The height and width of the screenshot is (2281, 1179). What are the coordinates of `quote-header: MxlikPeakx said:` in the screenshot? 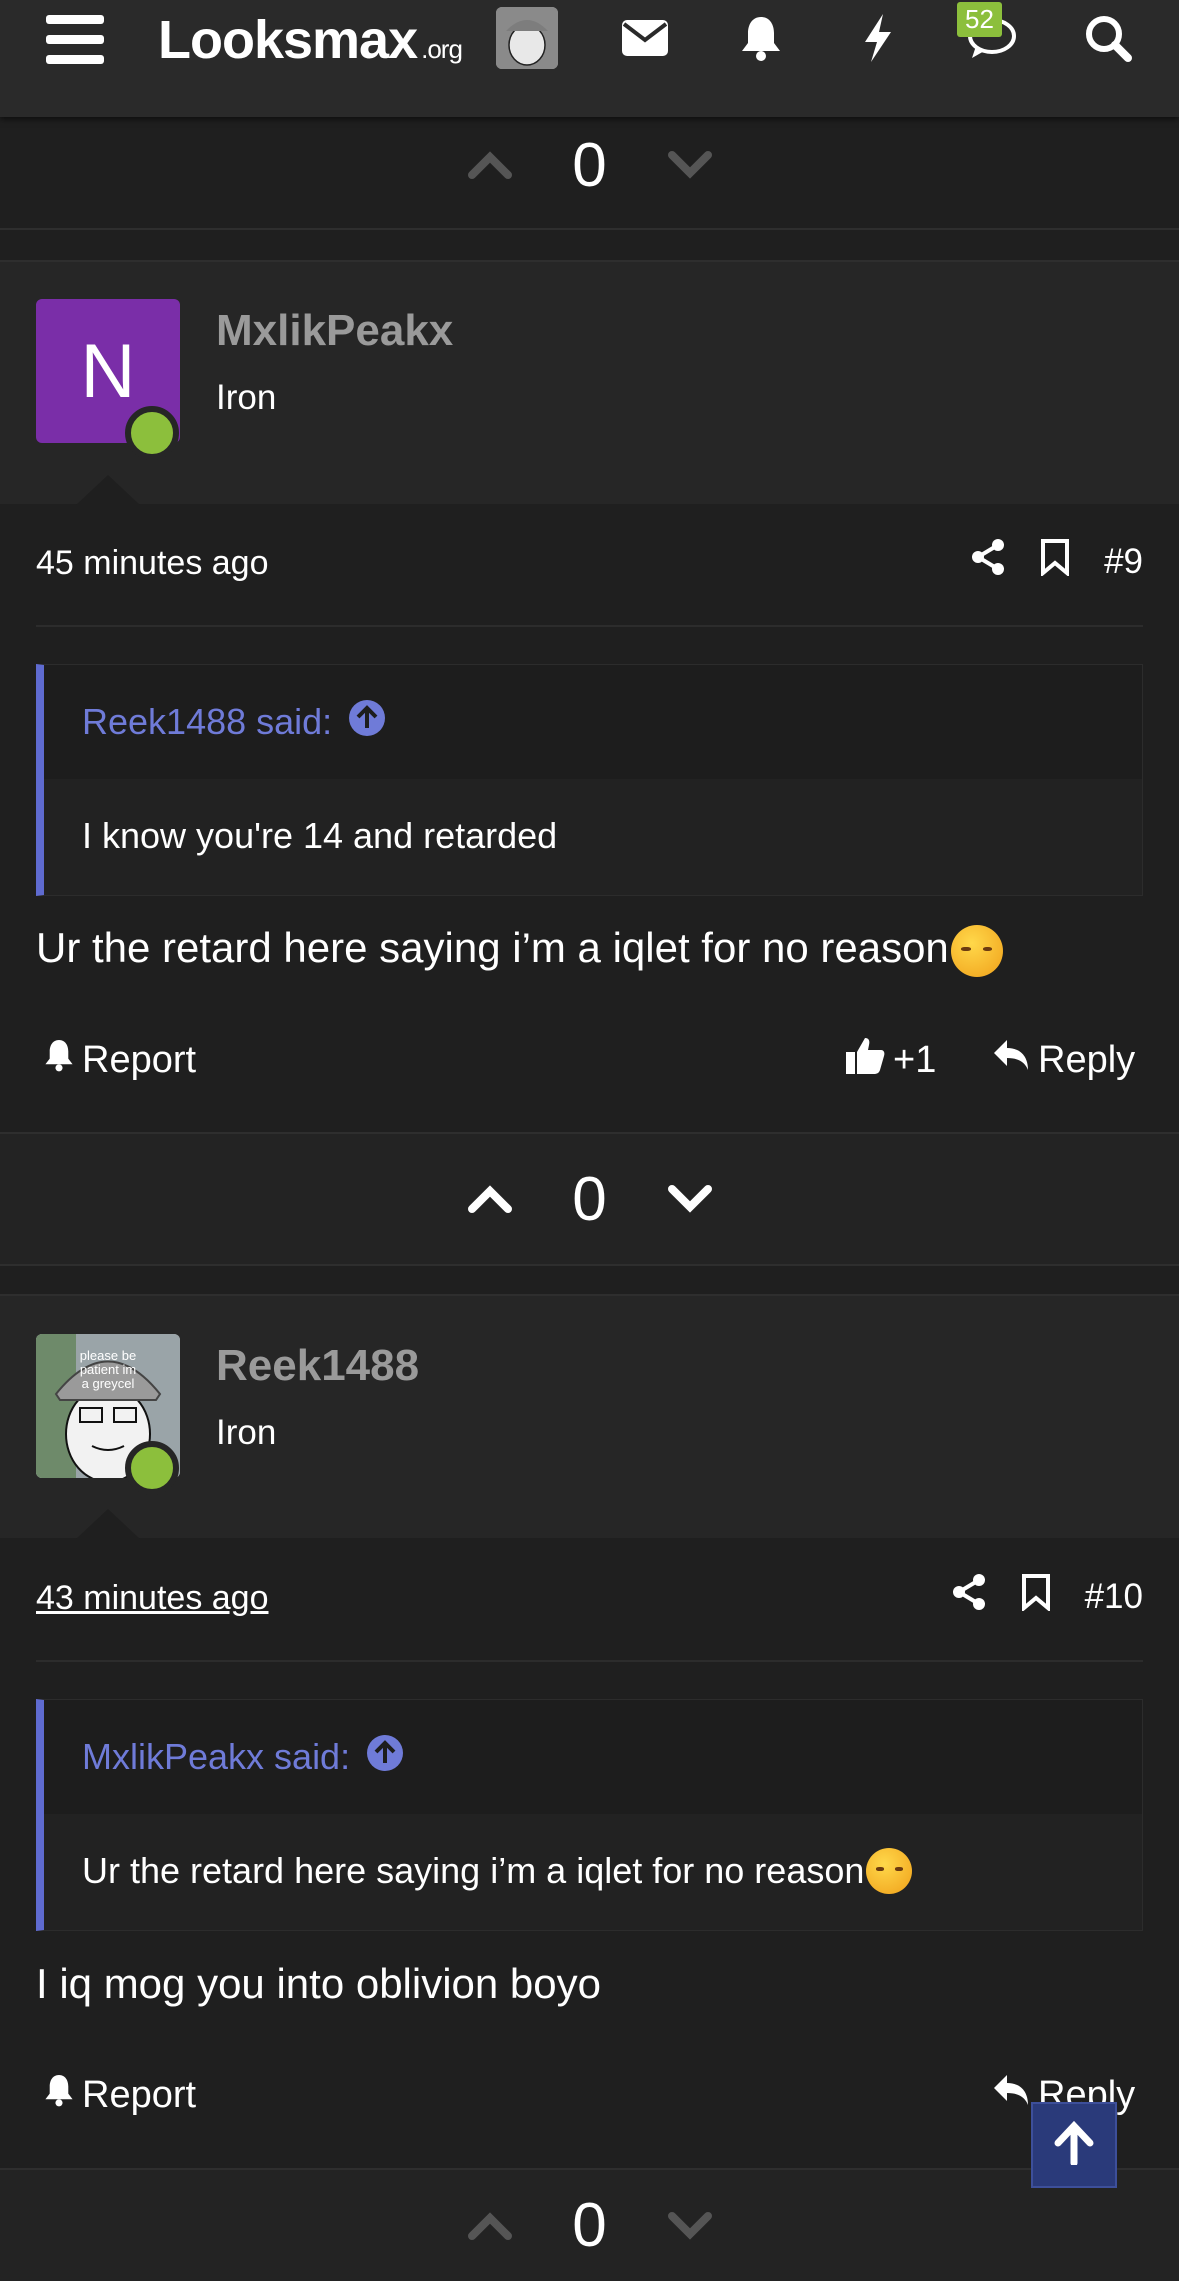 It's located at (593, 1757).